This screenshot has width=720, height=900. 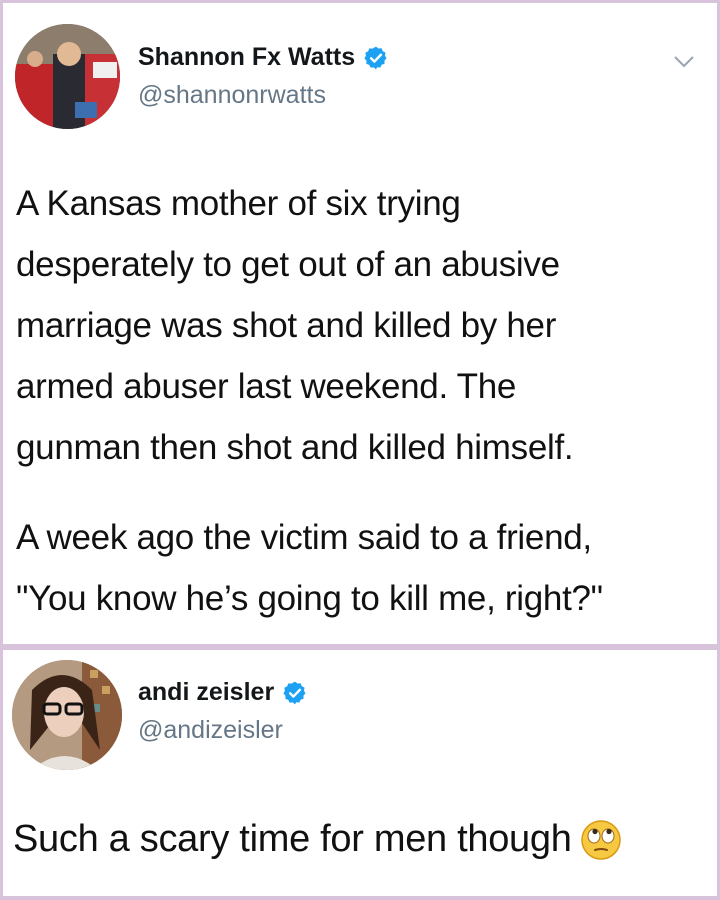 I want to click on tweet-text: Such a scary time for men though, so click(x=292, y=839).